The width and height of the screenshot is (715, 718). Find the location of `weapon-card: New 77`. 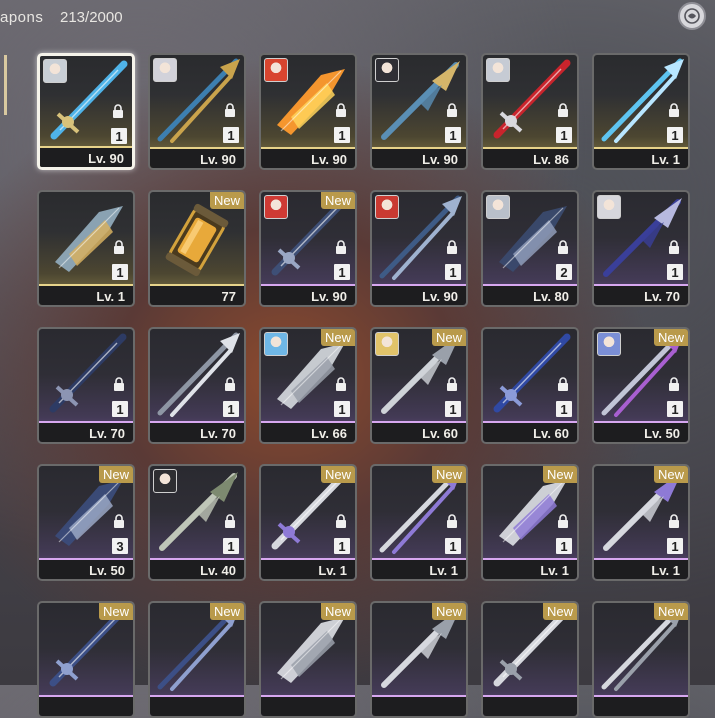

weapon-card: New 77 is located at coordinates (197, 248).